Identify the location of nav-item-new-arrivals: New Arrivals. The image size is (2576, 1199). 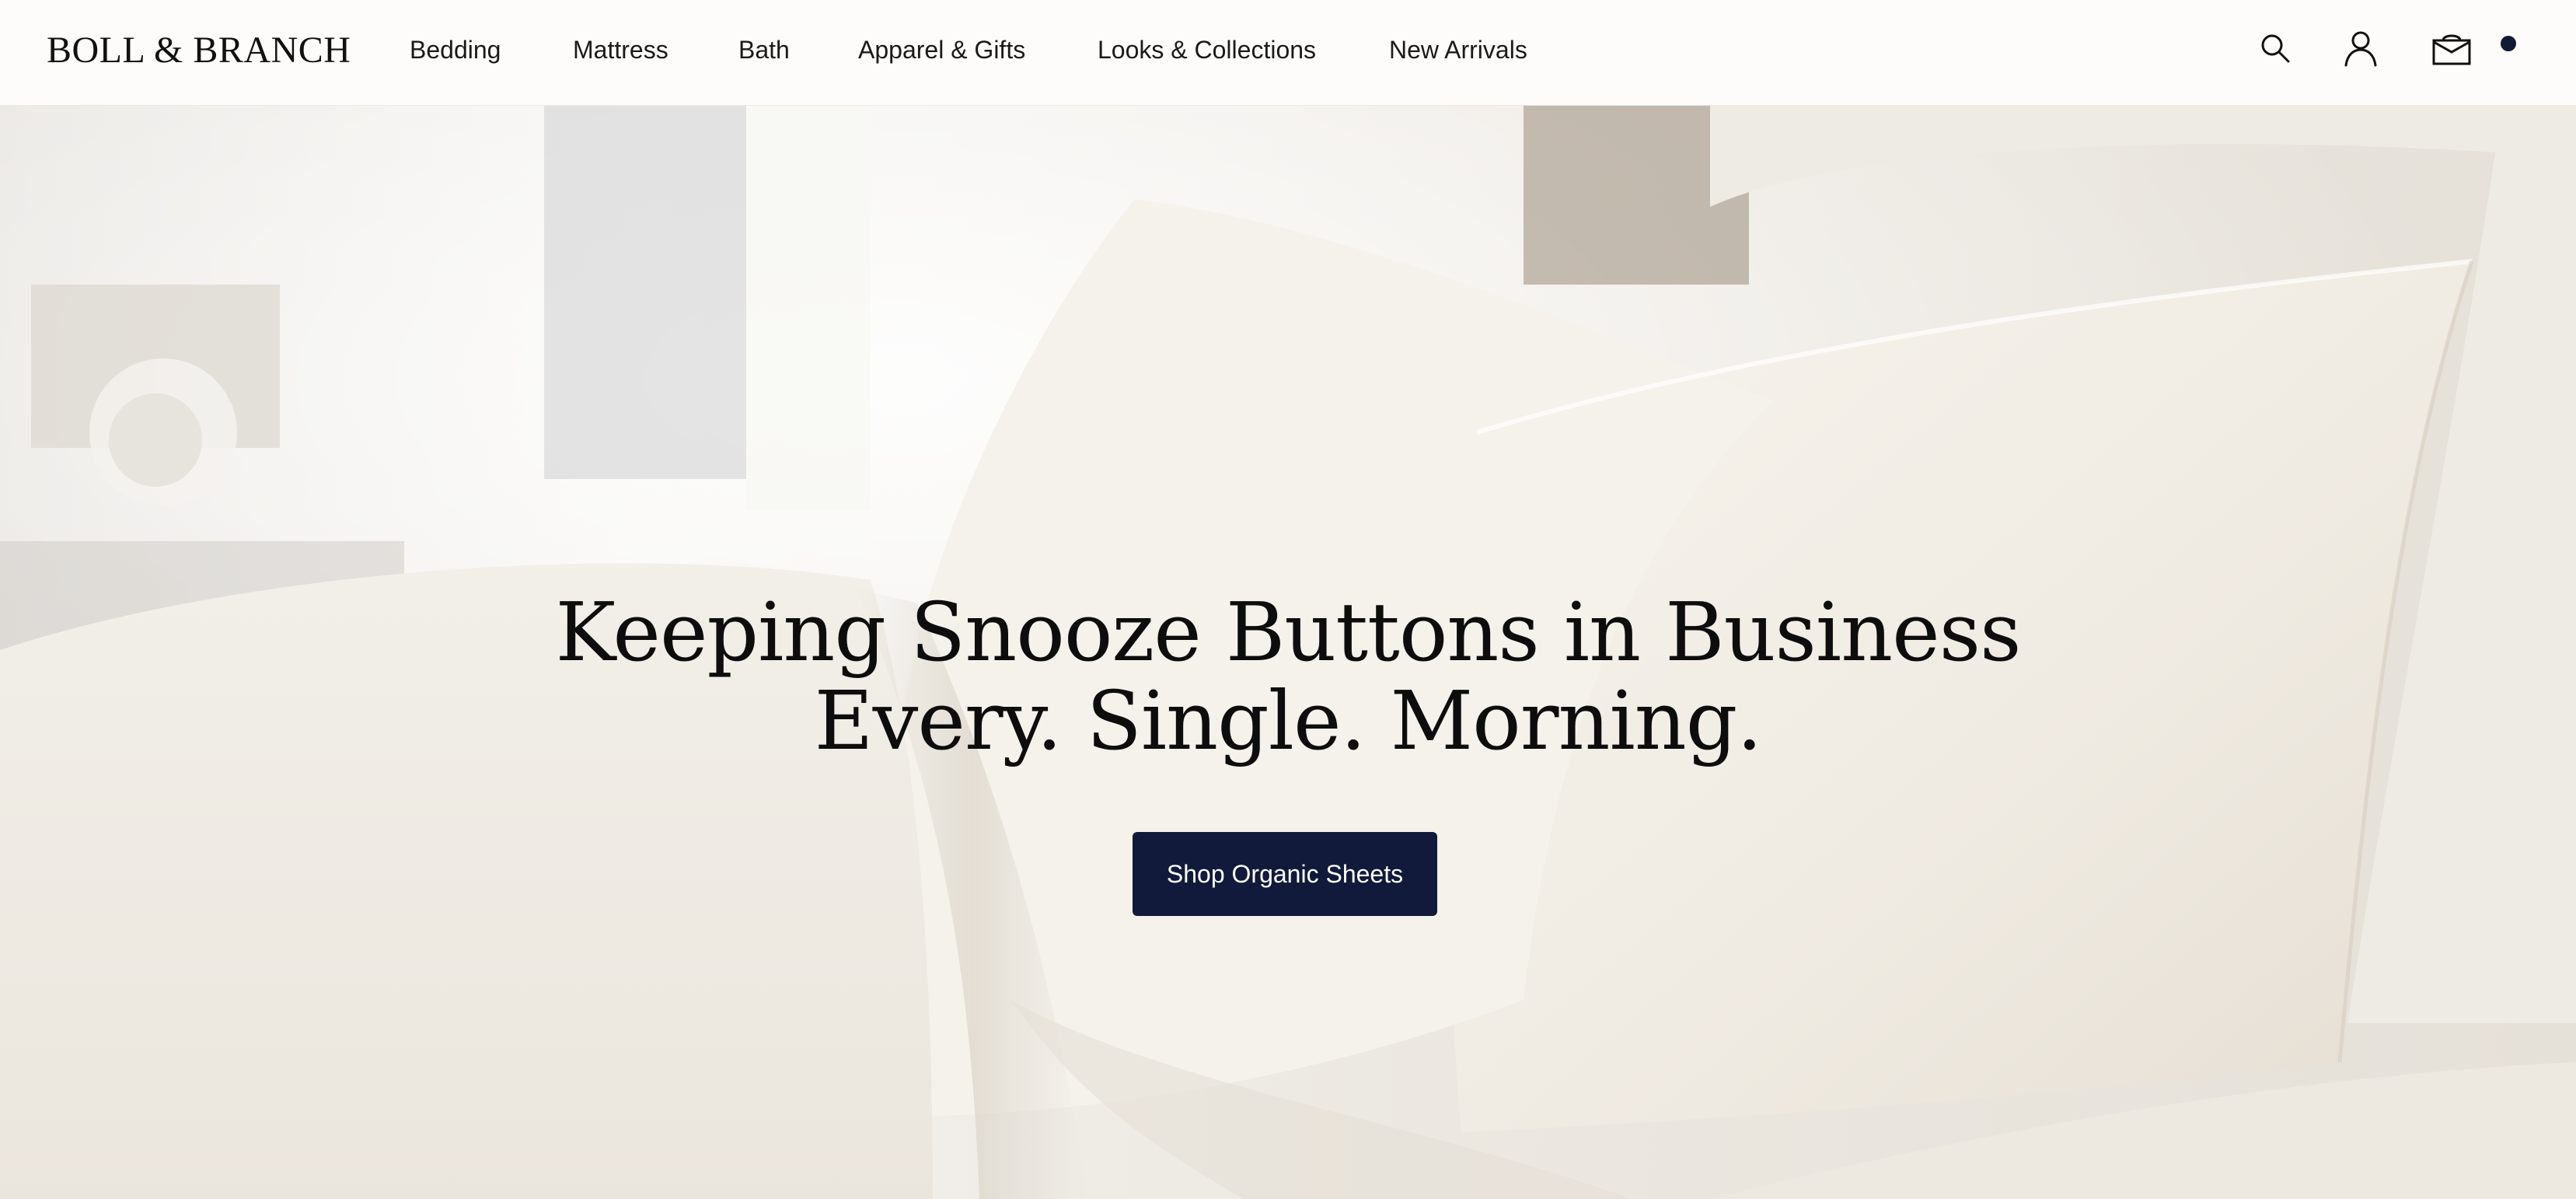
(1458, 49).